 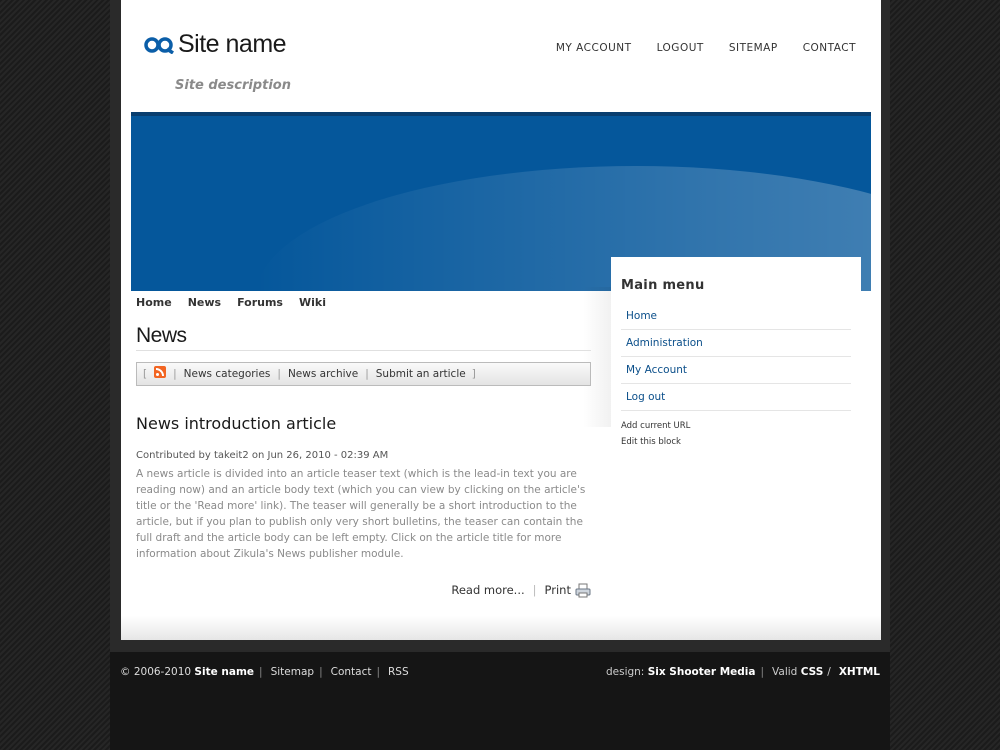 I want to click on block-admin-links: Add current URL Edit this block, so click(x=655, y=434).